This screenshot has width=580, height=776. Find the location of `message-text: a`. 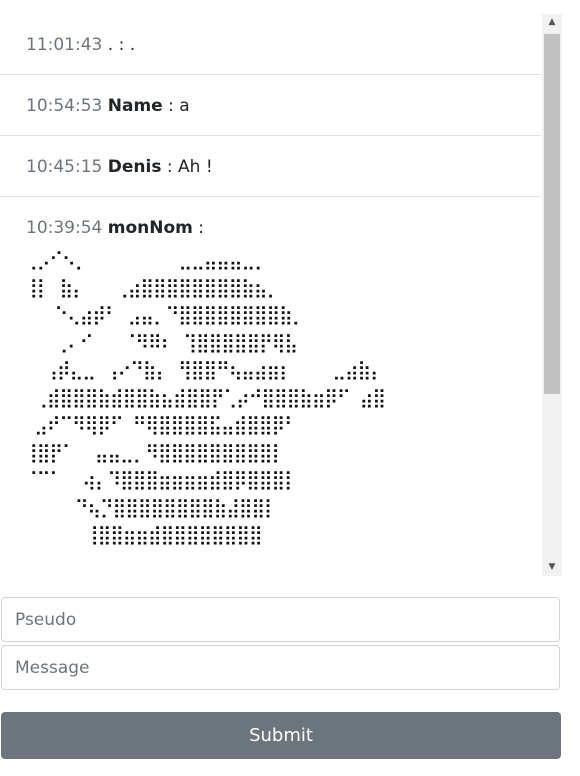

message-text: a is located at coordinates (184, 106).